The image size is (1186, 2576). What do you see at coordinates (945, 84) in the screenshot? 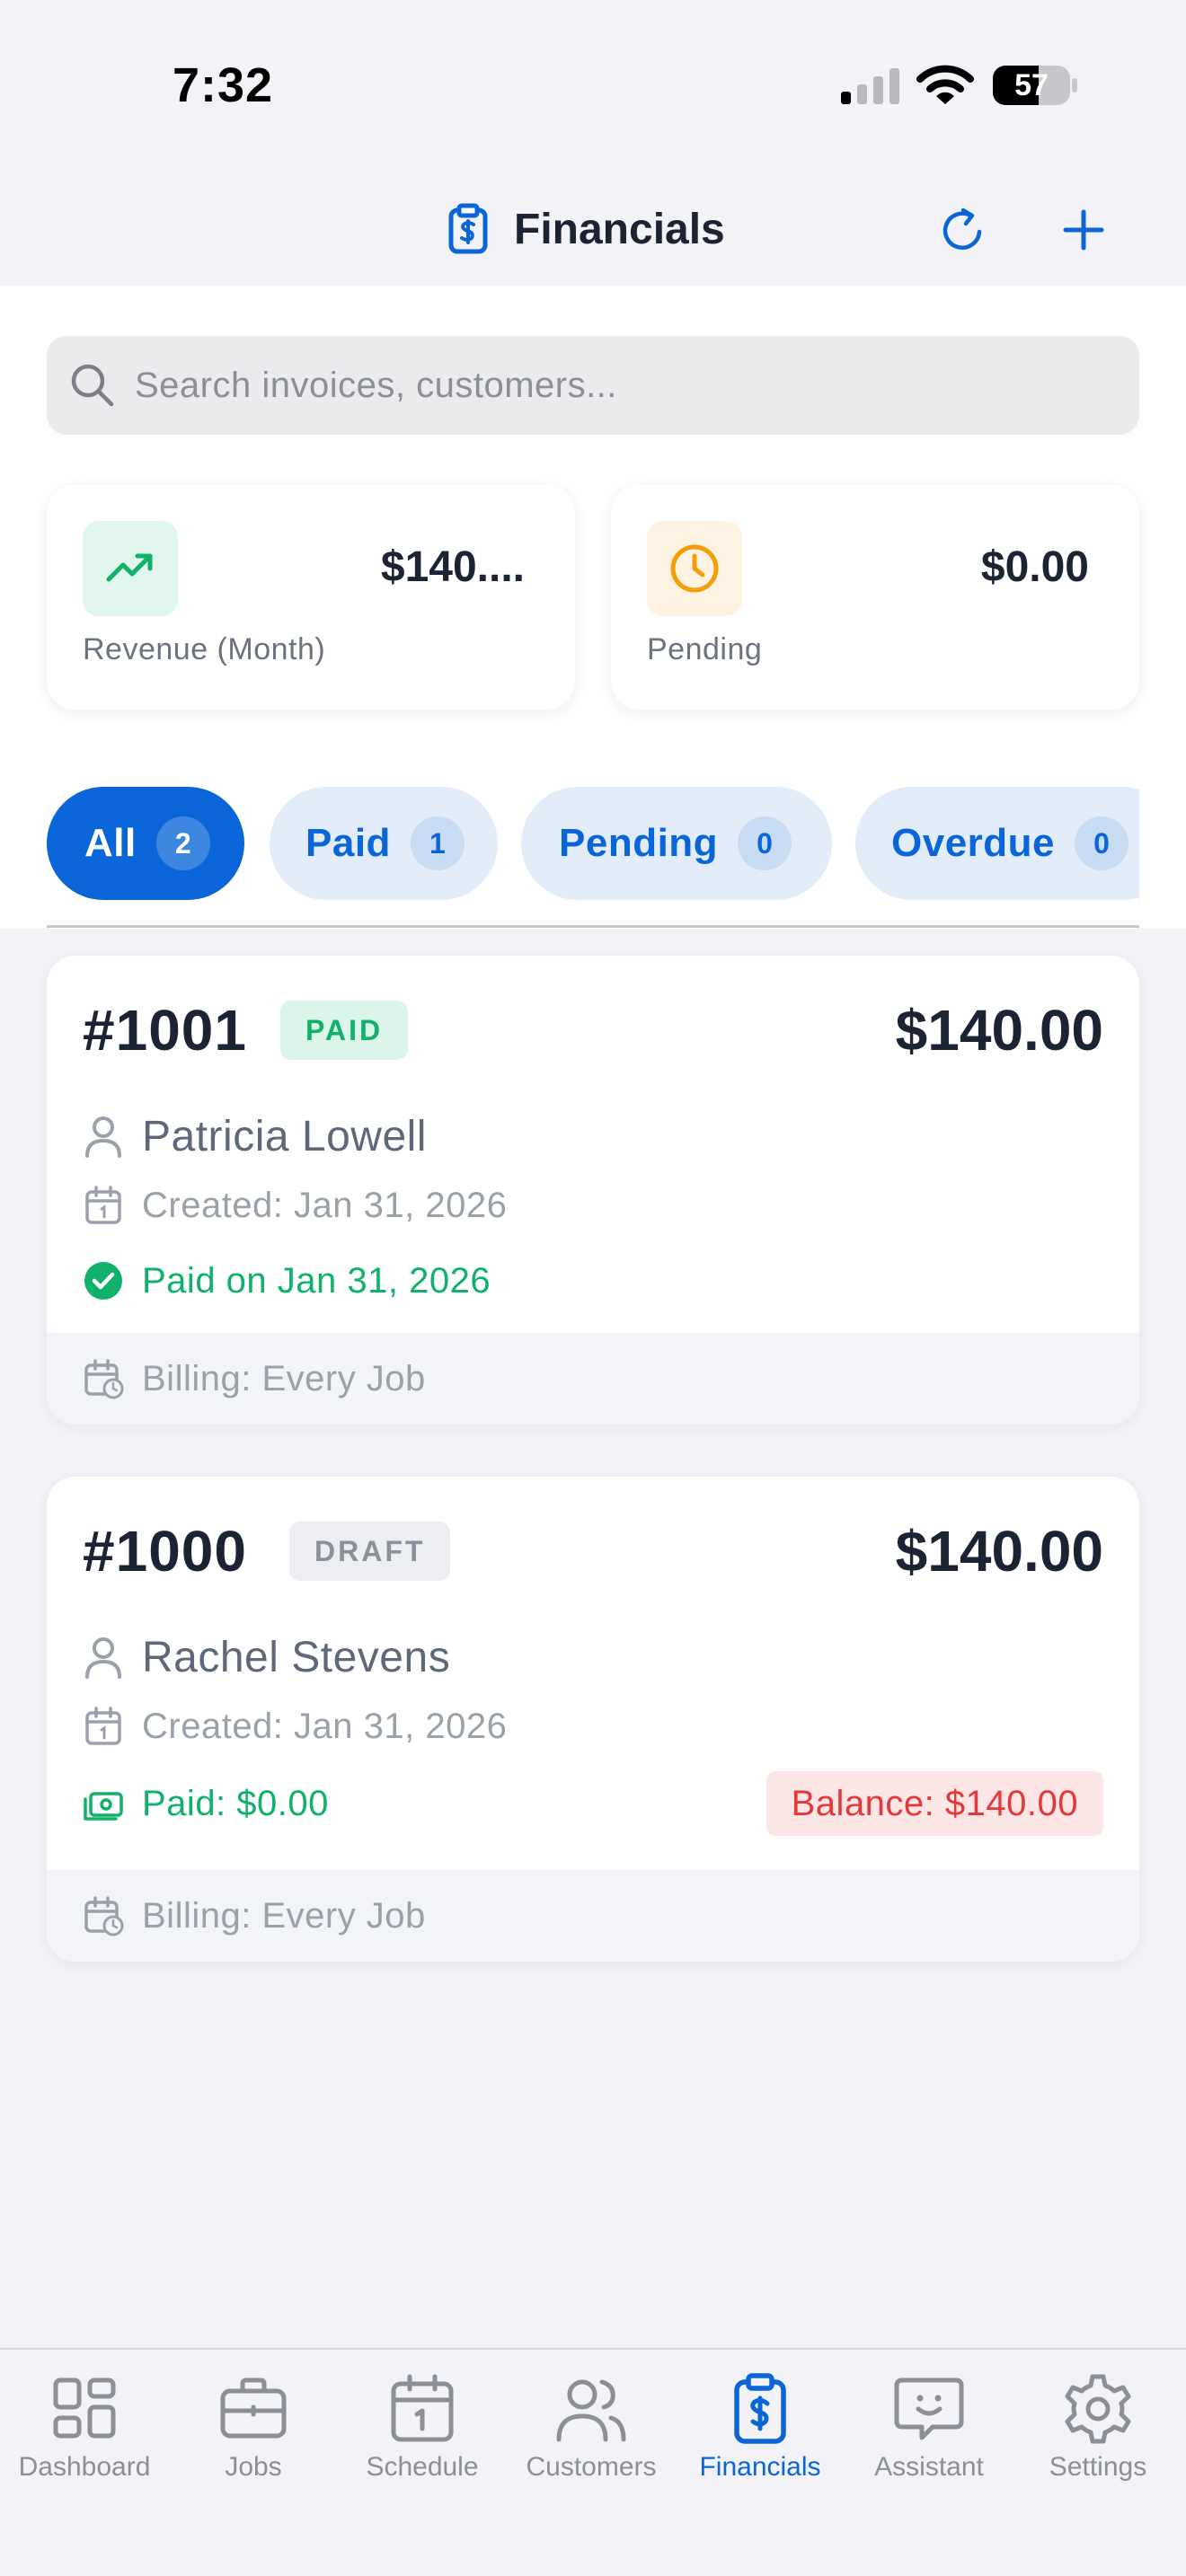
I see `wifi-icon` at bounding box center [945, 84].